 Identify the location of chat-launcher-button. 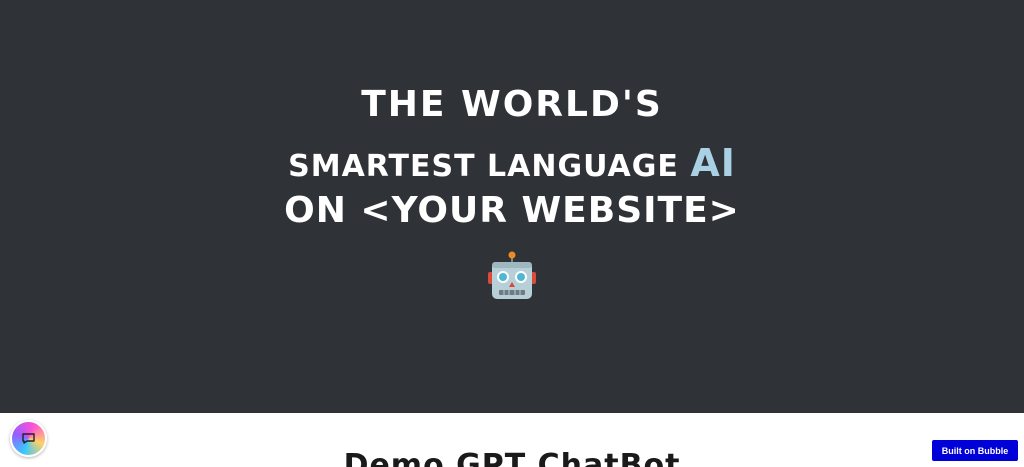
(28, 438).